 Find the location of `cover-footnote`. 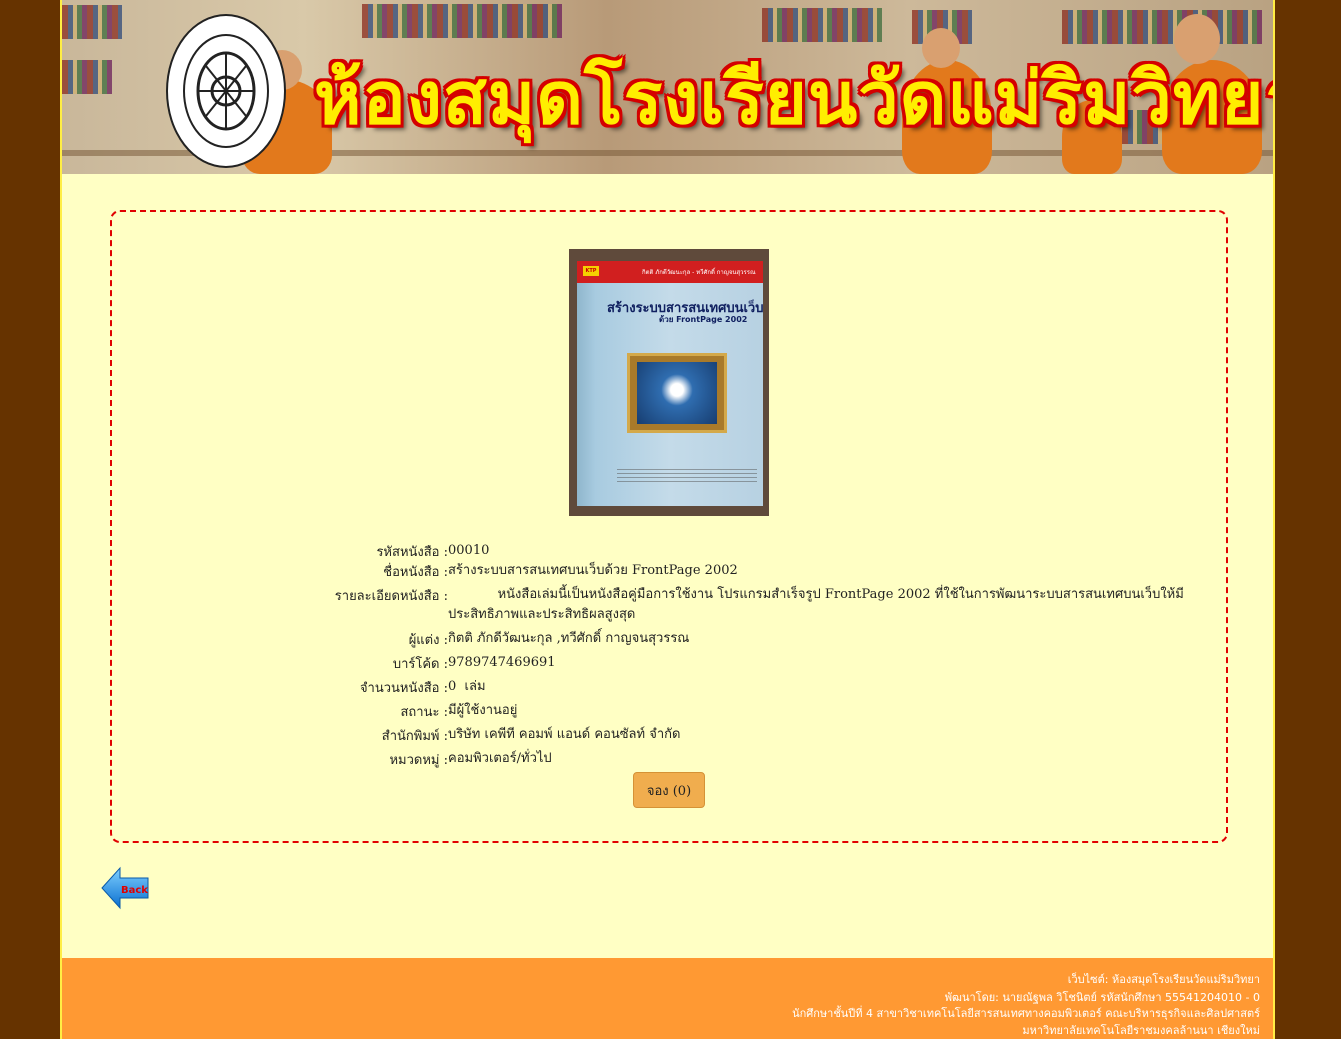

cover-footnote is located at coordinates (687, 476).